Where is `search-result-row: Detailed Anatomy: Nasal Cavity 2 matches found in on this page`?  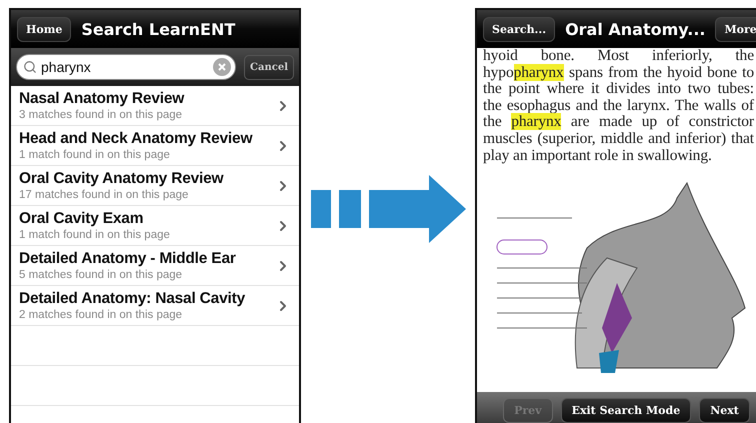 search-result-row: Detailed Anatomy: Nasal Cavity 2 matches found in on this page is located at coordinates (155, 306).